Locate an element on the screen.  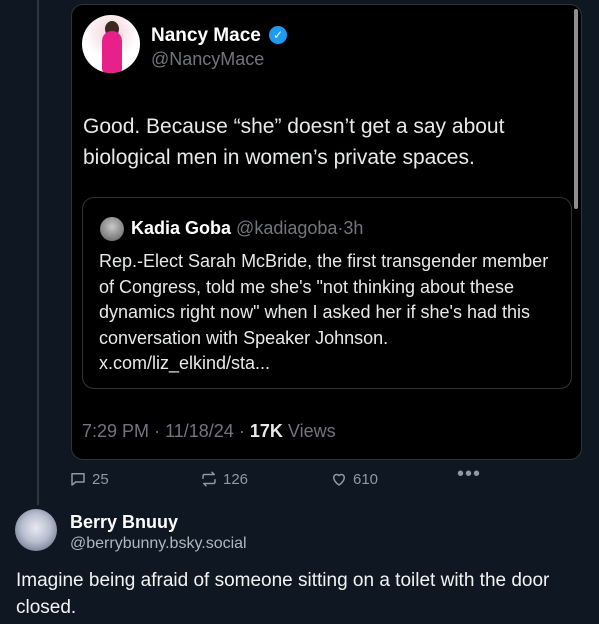
reply-button: 25 is located at coordinates (89, 479).